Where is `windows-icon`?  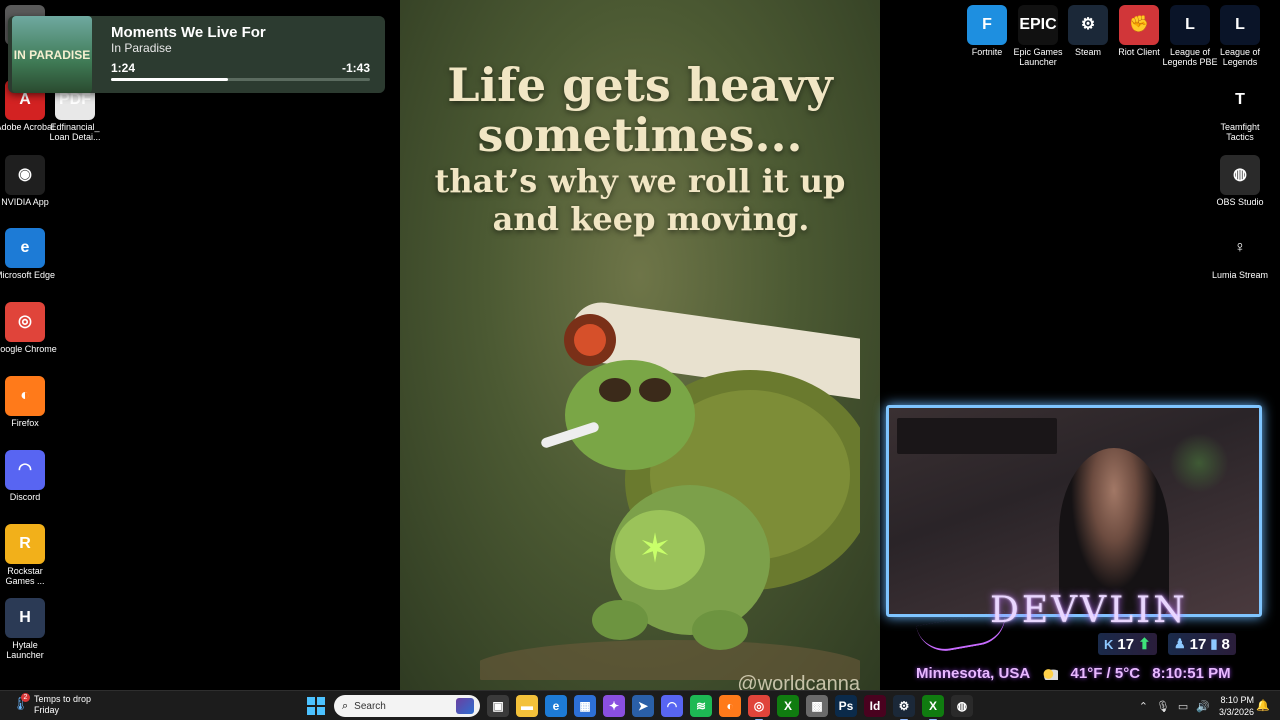
windows-icon is located at coordinates (316, 706).